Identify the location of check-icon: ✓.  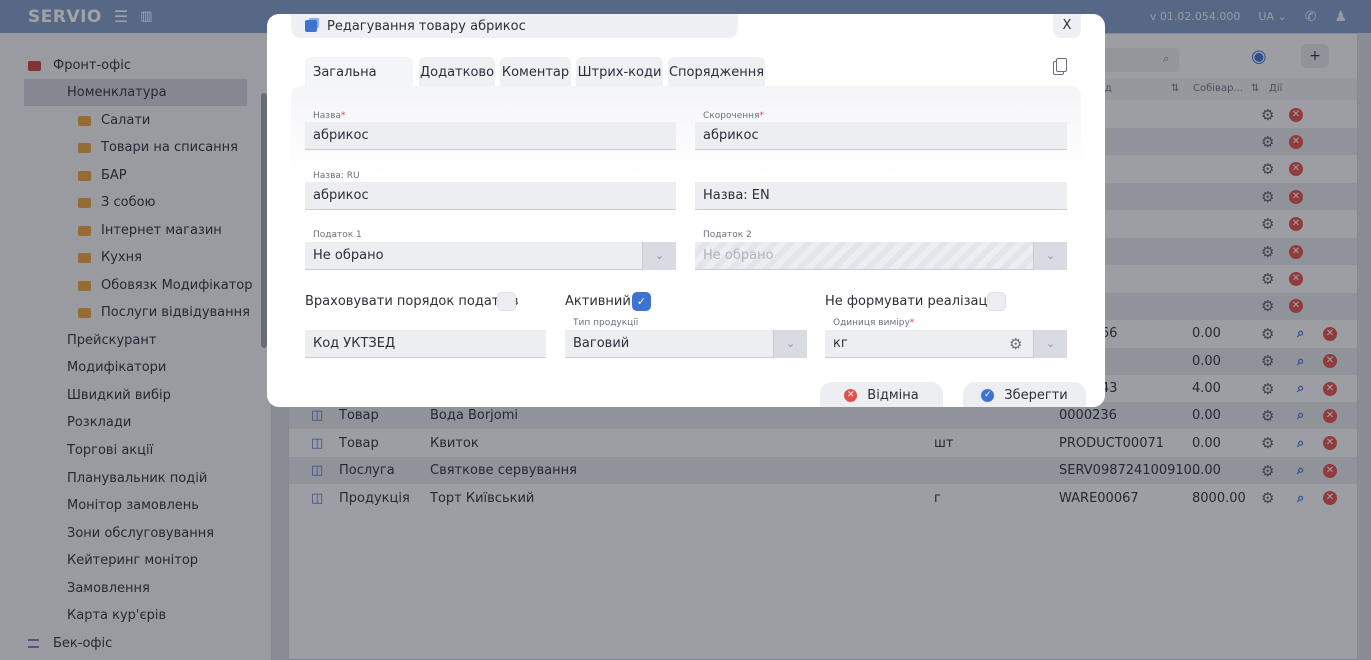
(988, 395).